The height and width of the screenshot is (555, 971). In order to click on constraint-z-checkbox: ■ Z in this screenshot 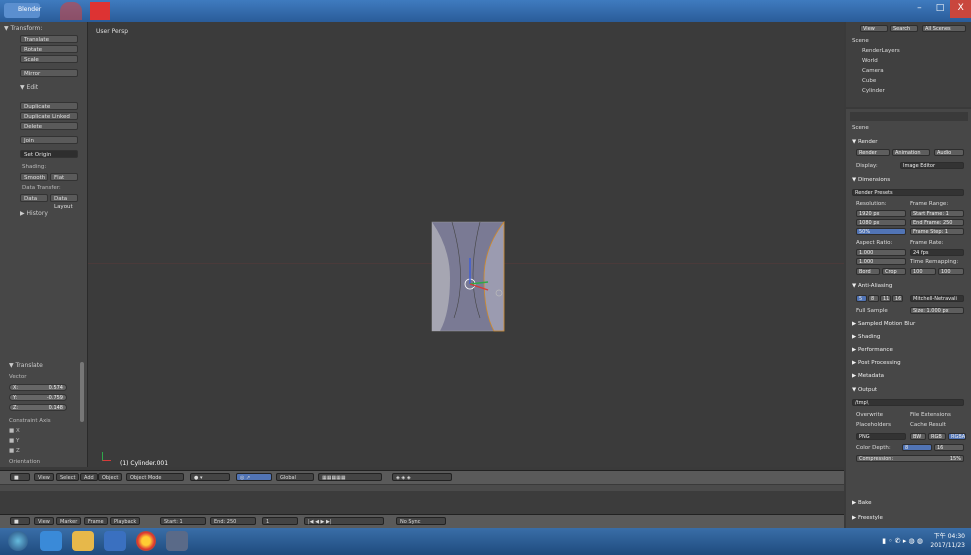, I will do `click(14, 451)`.